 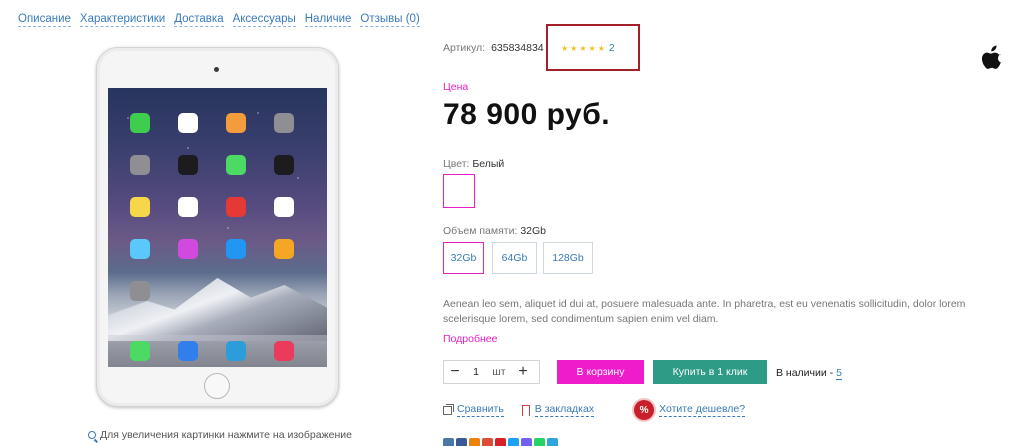 I want to click on stock-status: В наличии - 5, so click(x=809, y=373).